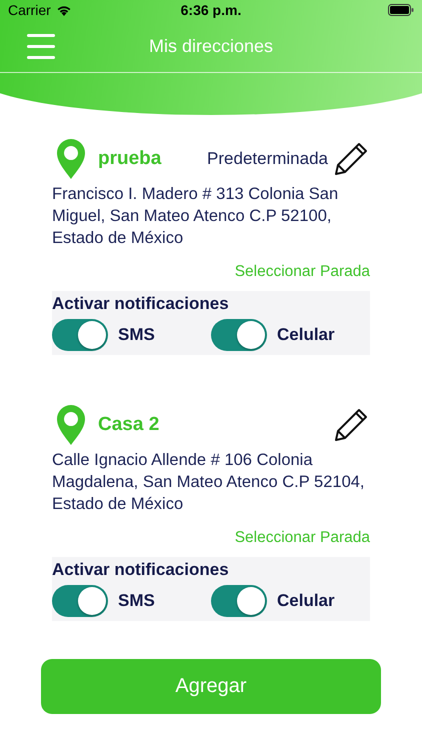  I want to click on time-text: 6:36 p.m., so click(211, 10).